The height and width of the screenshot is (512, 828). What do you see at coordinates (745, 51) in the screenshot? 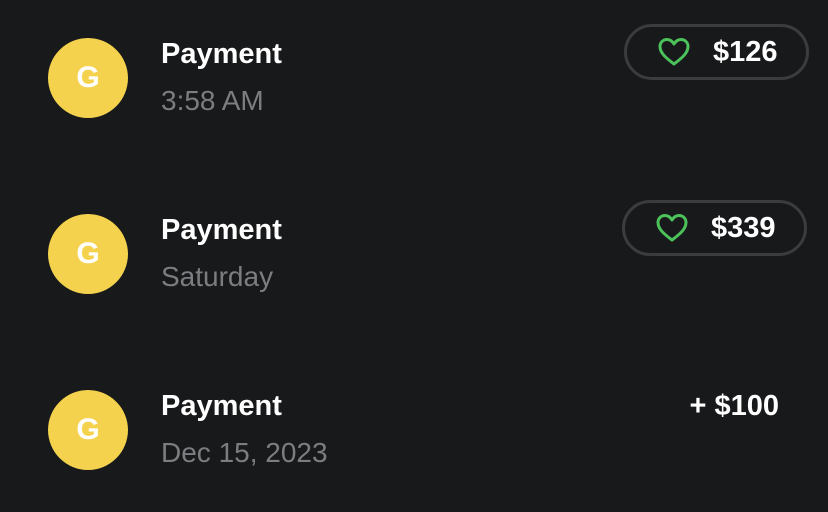
I see `amount-label: $126` at bounding box center [745, 51].